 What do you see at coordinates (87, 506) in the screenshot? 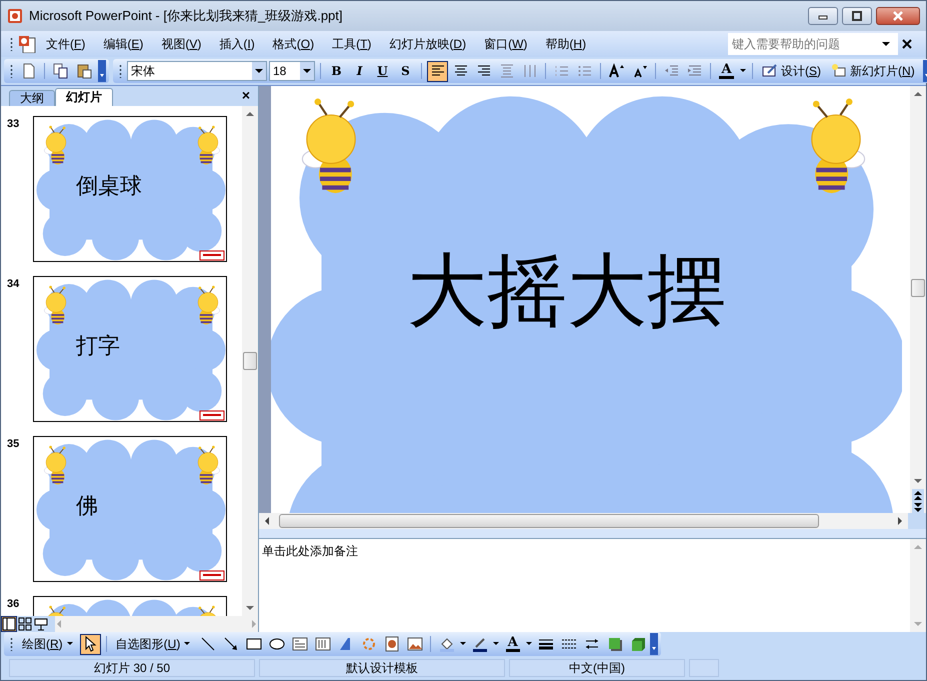
I see `slide-text: 佛` at bounding box center [87, 506].